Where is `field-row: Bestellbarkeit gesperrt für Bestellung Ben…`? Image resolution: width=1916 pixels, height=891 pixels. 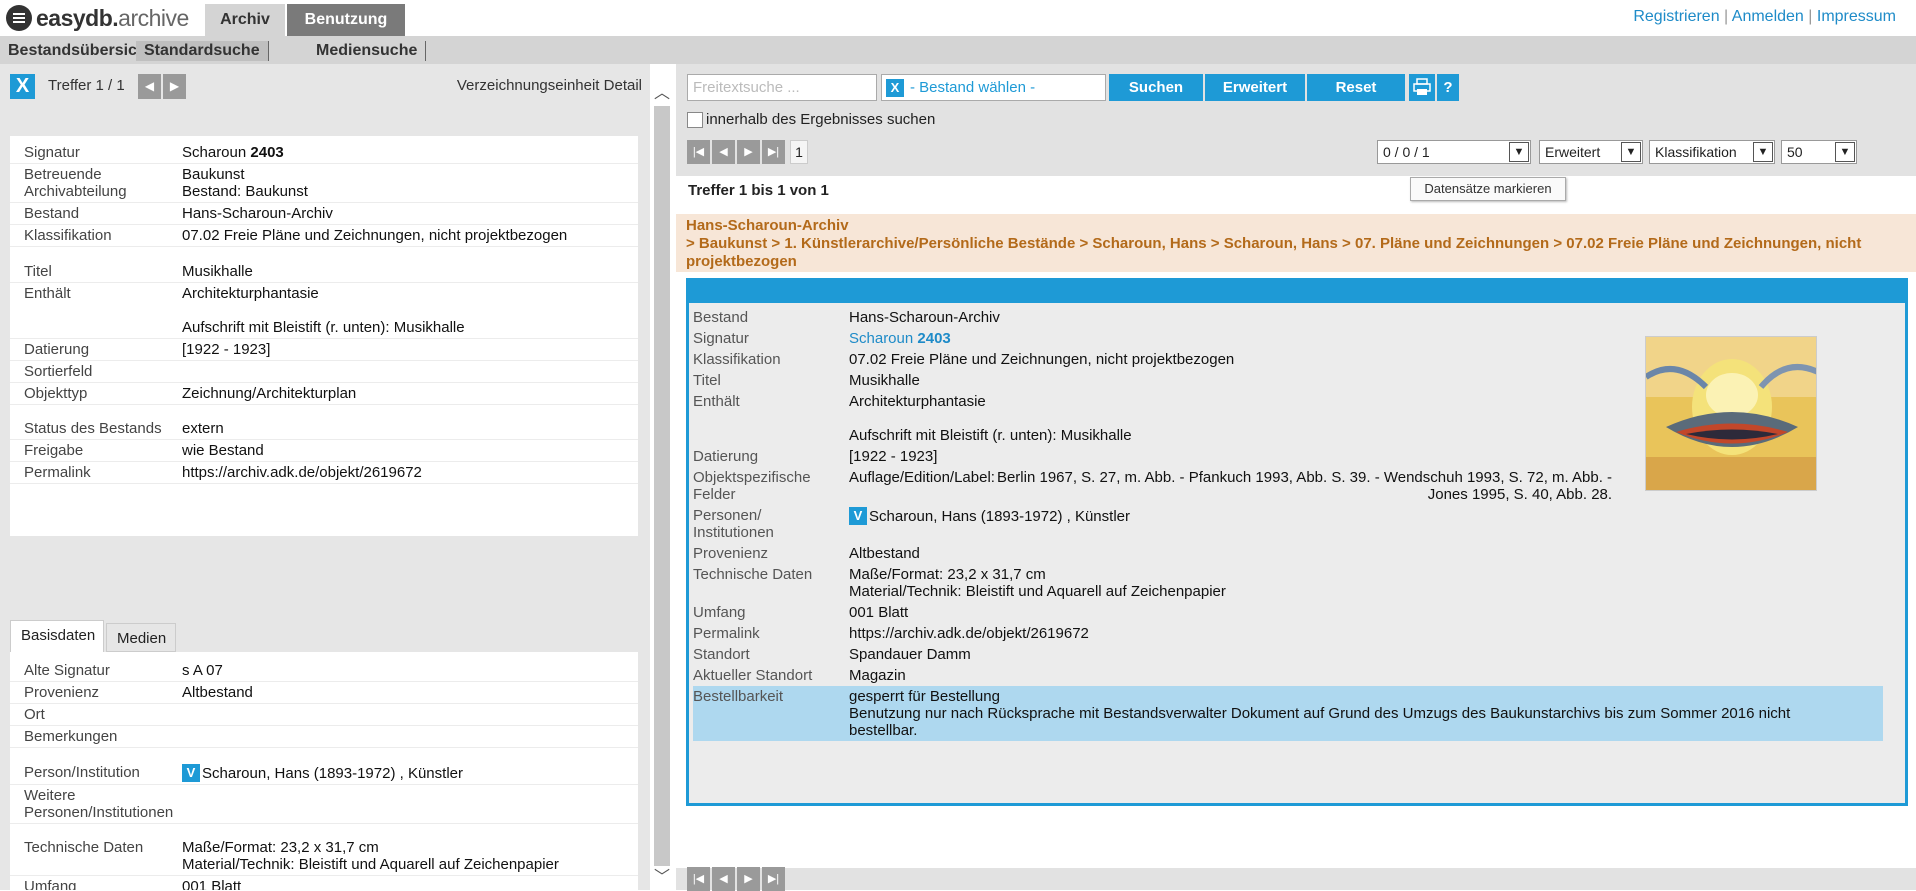
field-row: Bestellbarkeit gesperrt für Bestellung Ben… is located at coordinates (1288, 713).